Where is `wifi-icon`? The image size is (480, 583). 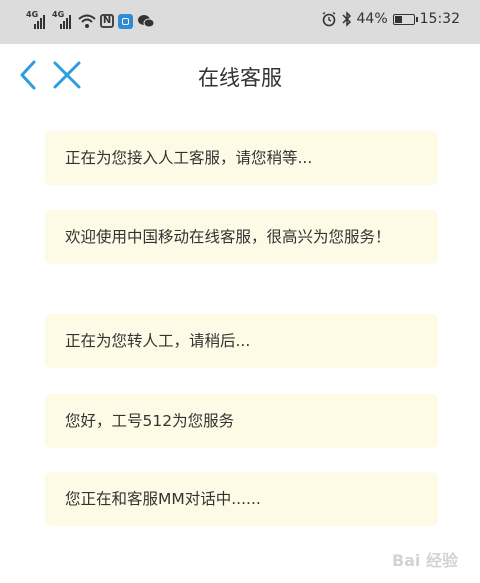
wifi-icon is located at coordinates (87, 21).